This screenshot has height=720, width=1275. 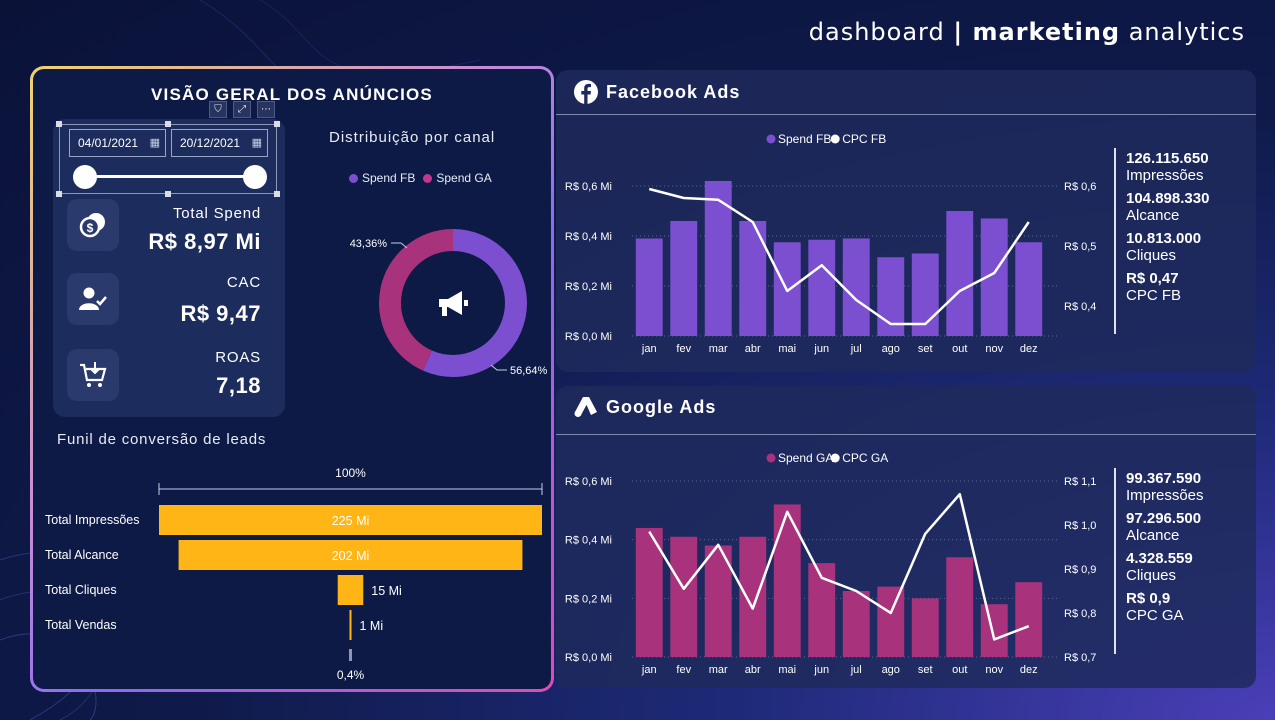 I want to click on date-start-input: 04/01/2021 ▦, so click(x=117, y=143).